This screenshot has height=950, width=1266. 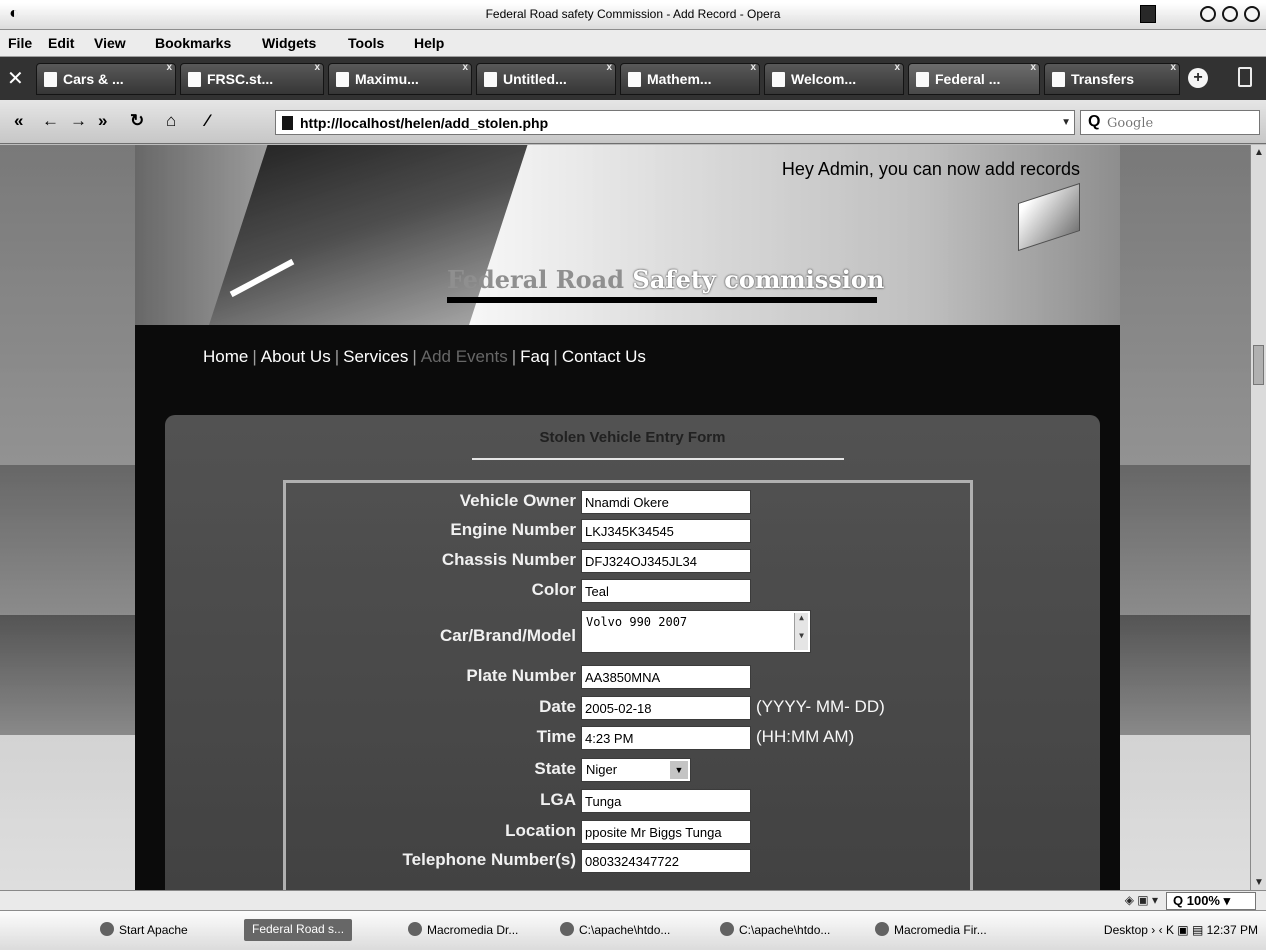 I want to click on search-input, so click(x=1177, y=123).